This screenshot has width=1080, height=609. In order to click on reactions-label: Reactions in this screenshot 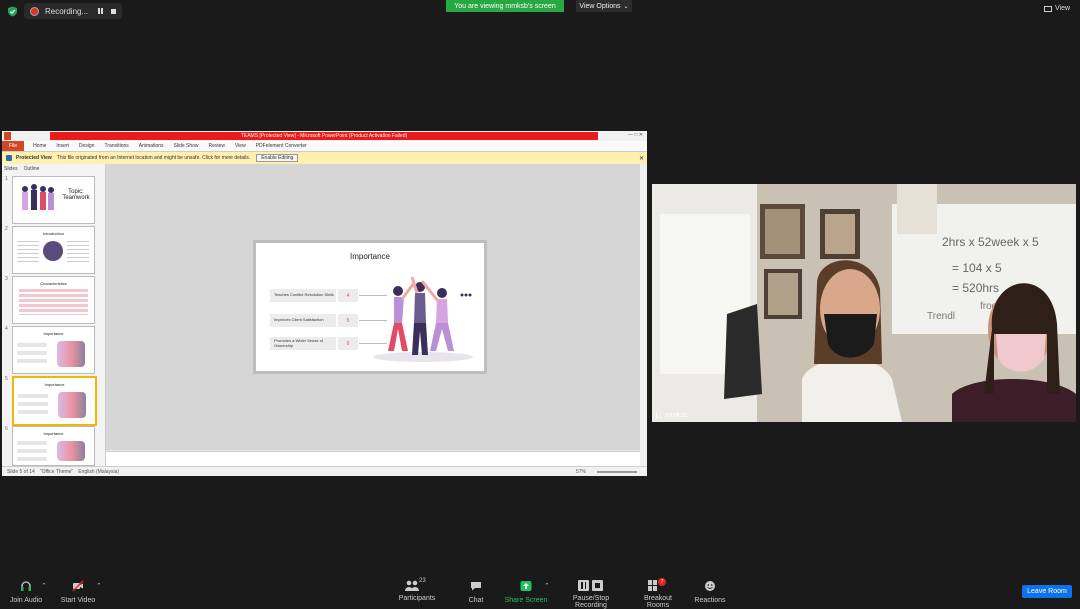, I will do `click(710, 600)`.